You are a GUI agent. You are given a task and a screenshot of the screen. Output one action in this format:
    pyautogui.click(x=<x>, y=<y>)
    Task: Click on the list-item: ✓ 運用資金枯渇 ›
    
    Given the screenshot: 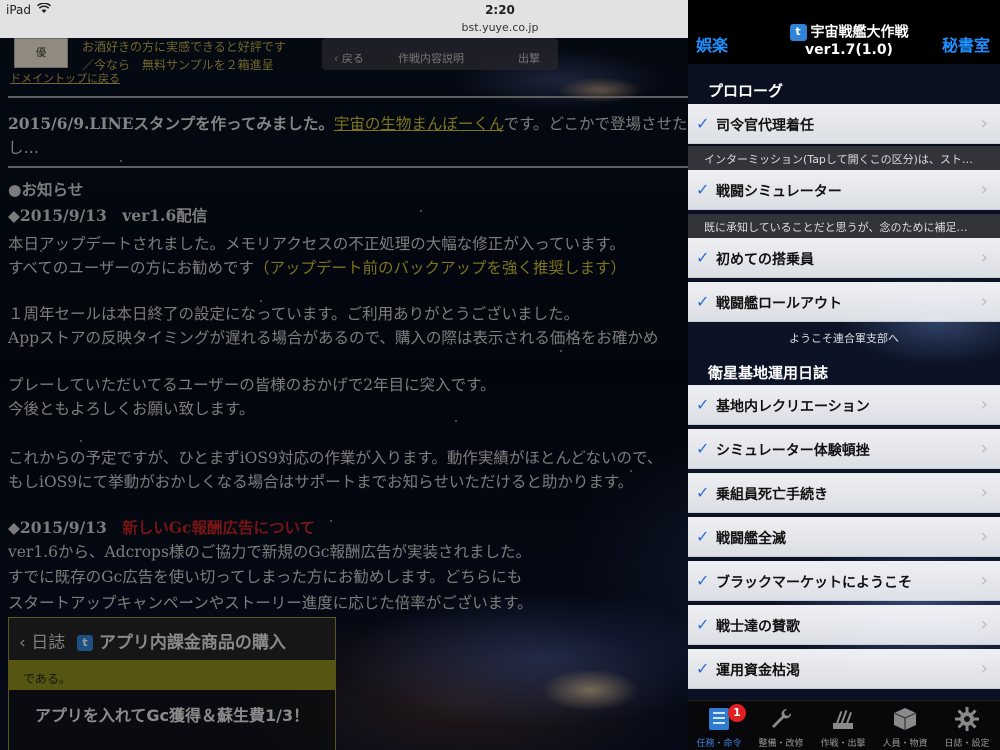 What is the action you would take?
    pyautogui.click(x=844, y=669)
    